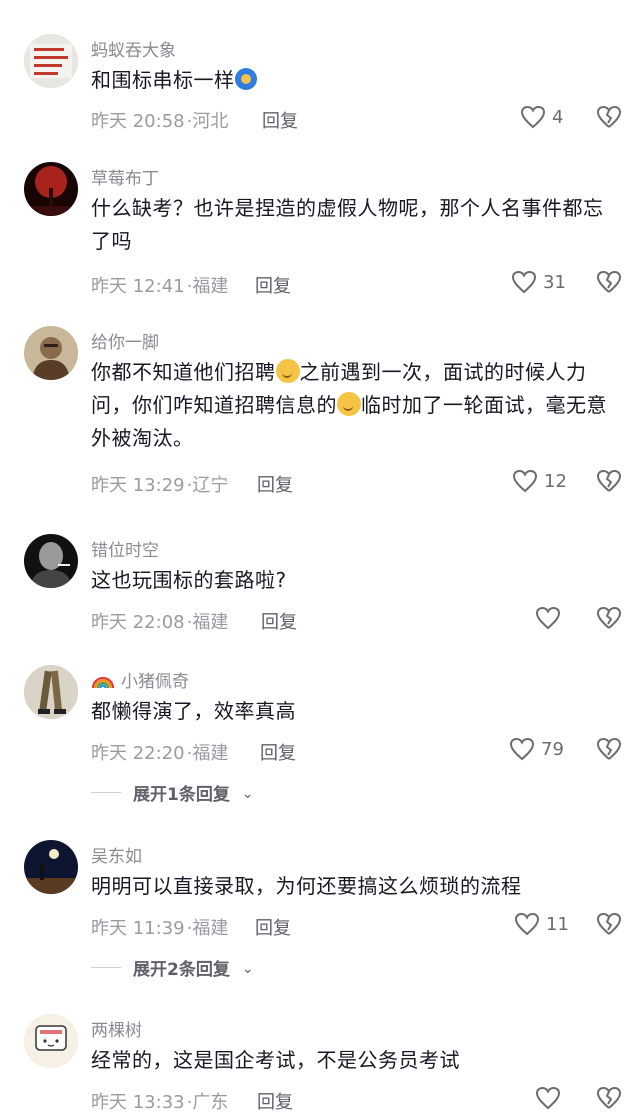 This screenshot has height=1113, width=644. What do you see at coordinates (125, 176) in the screenshot?
I see `username: 草莓布丁` at bounding box center [125, 176].